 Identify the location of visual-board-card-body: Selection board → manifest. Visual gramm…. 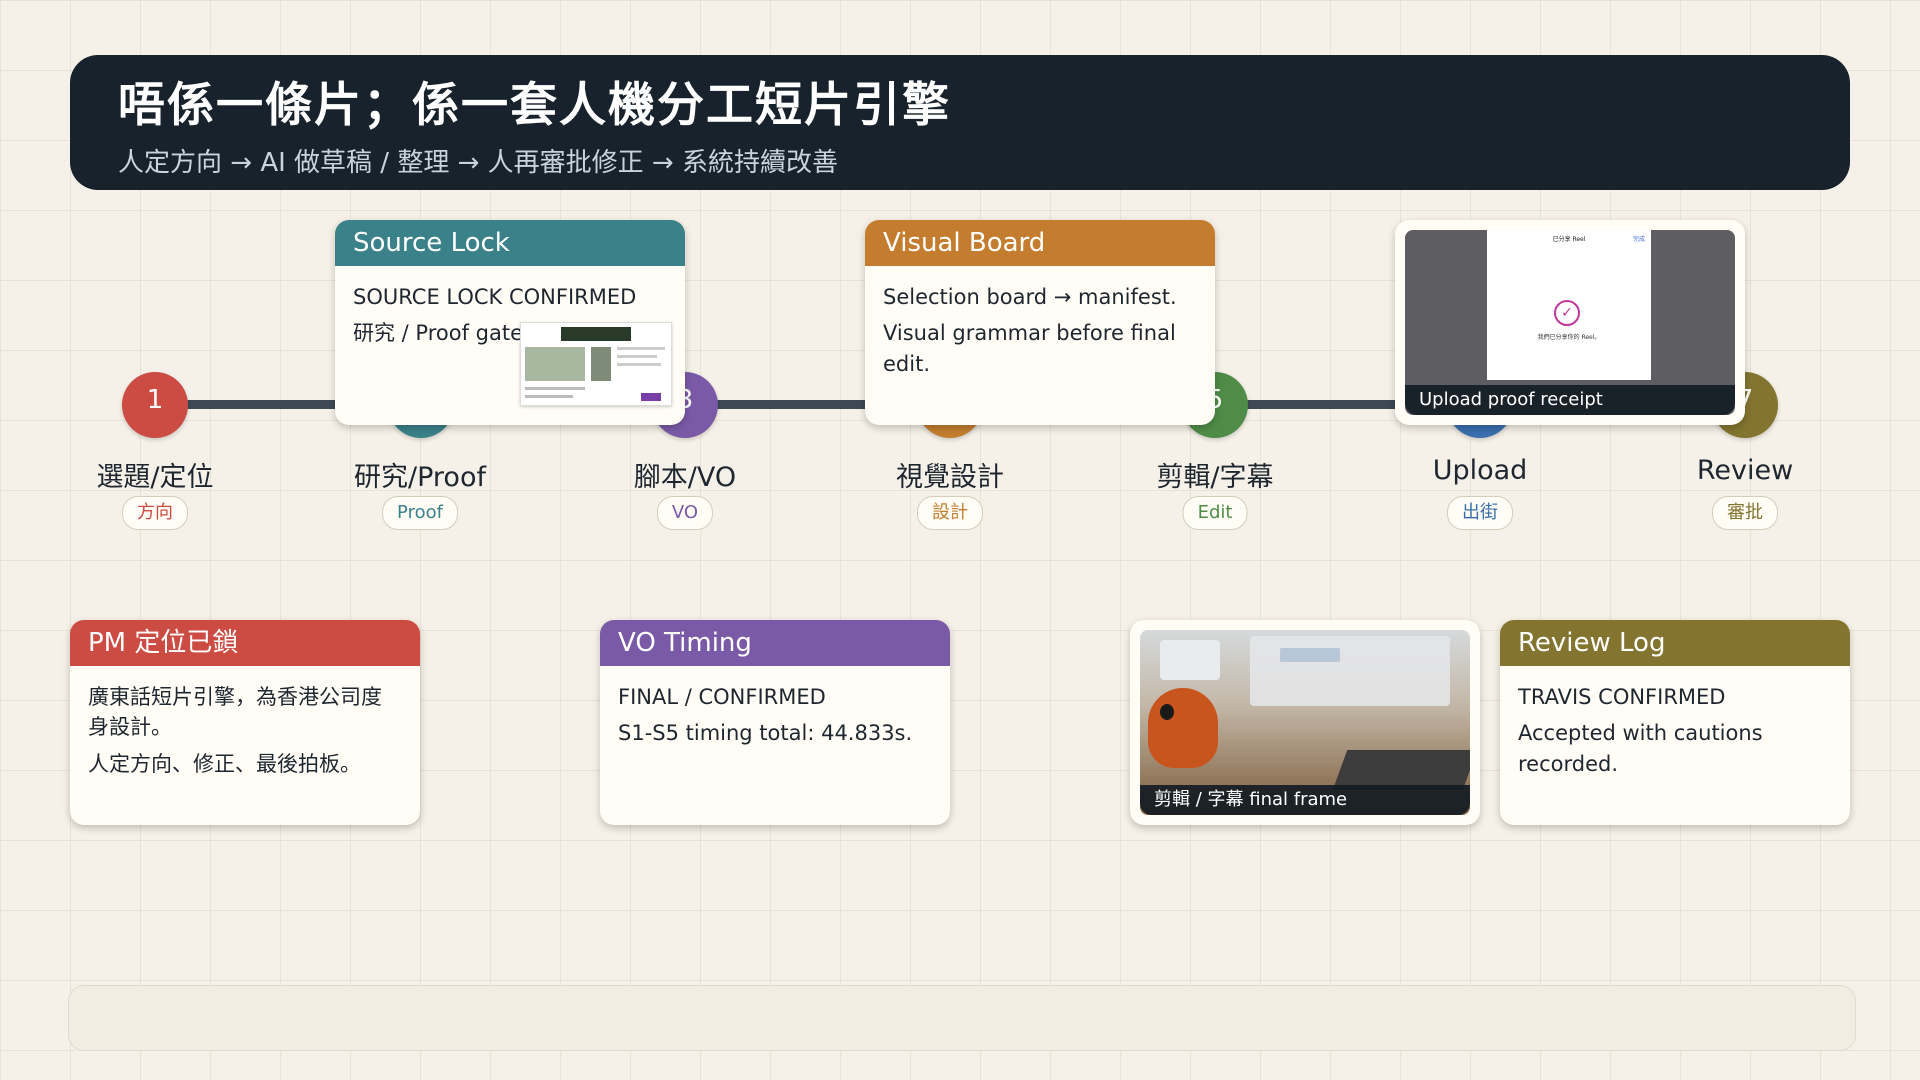
(1040, 333).